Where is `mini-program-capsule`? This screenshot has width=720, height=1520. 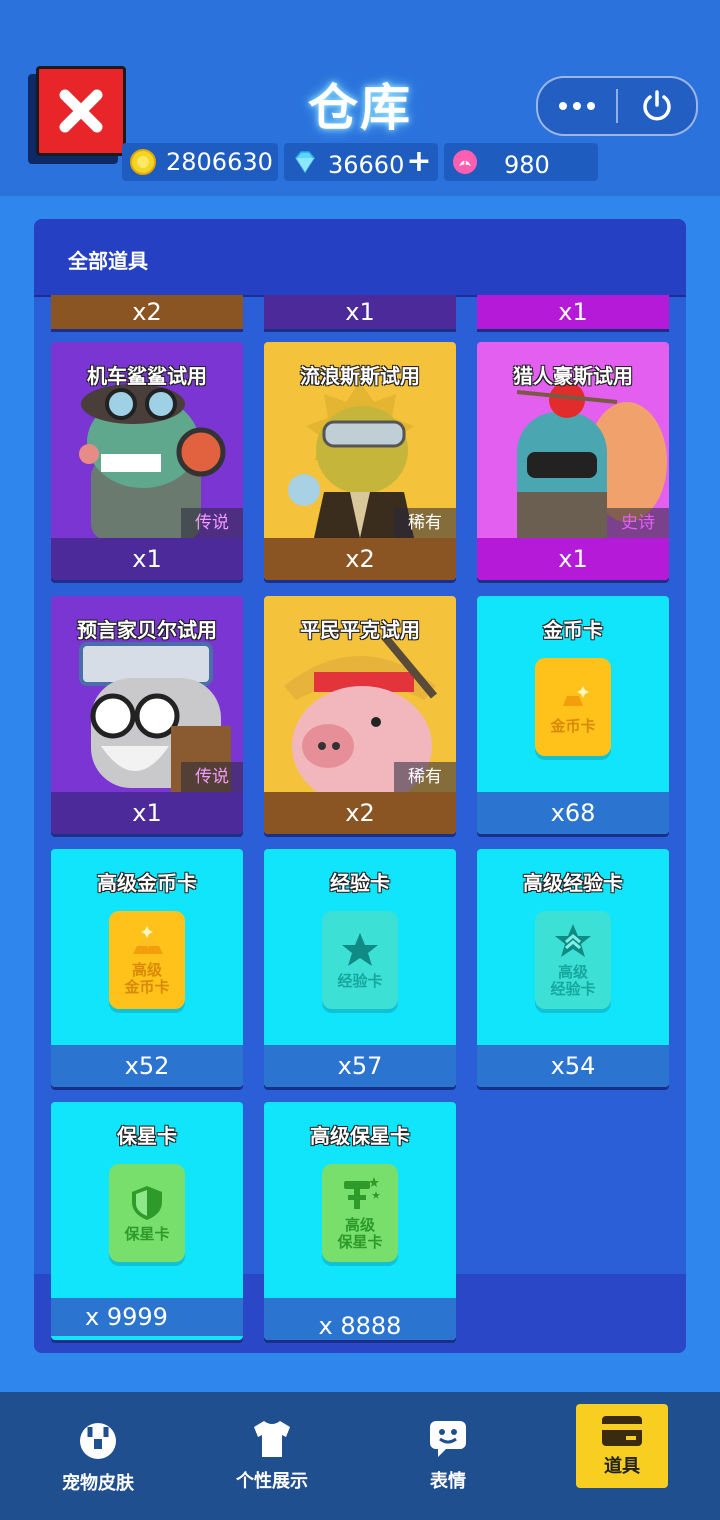 mini-program-capsule is located at coordinates (617, 106).